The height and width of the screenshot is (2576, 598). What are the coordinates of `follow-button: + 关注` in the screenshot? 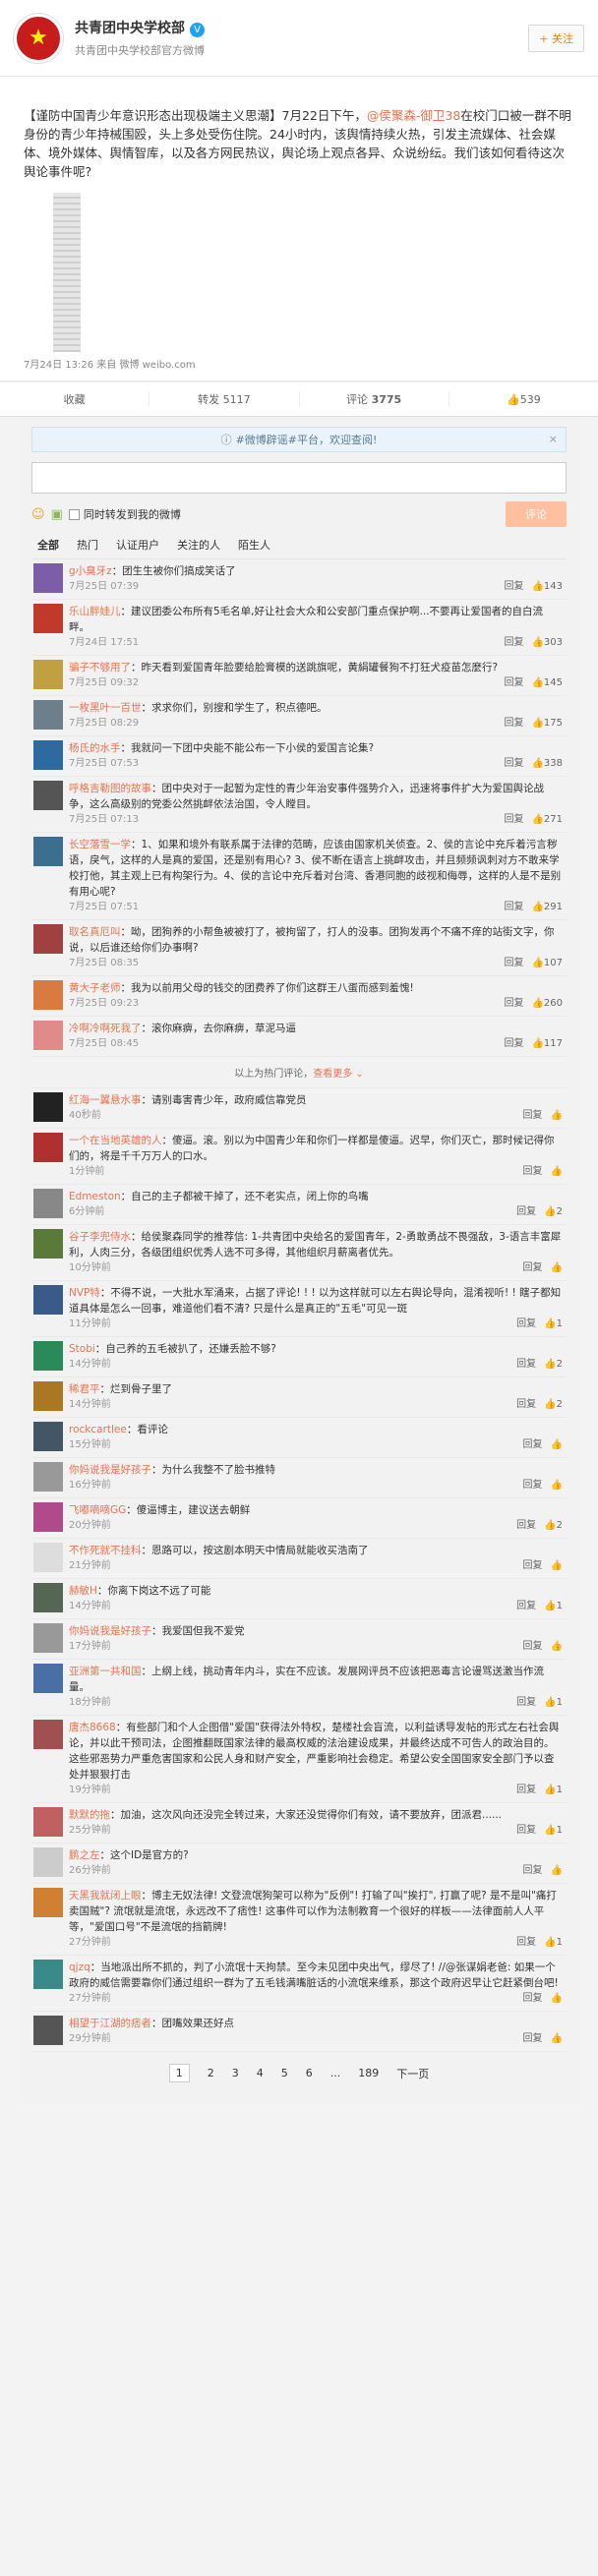 It's located at (556, 38).